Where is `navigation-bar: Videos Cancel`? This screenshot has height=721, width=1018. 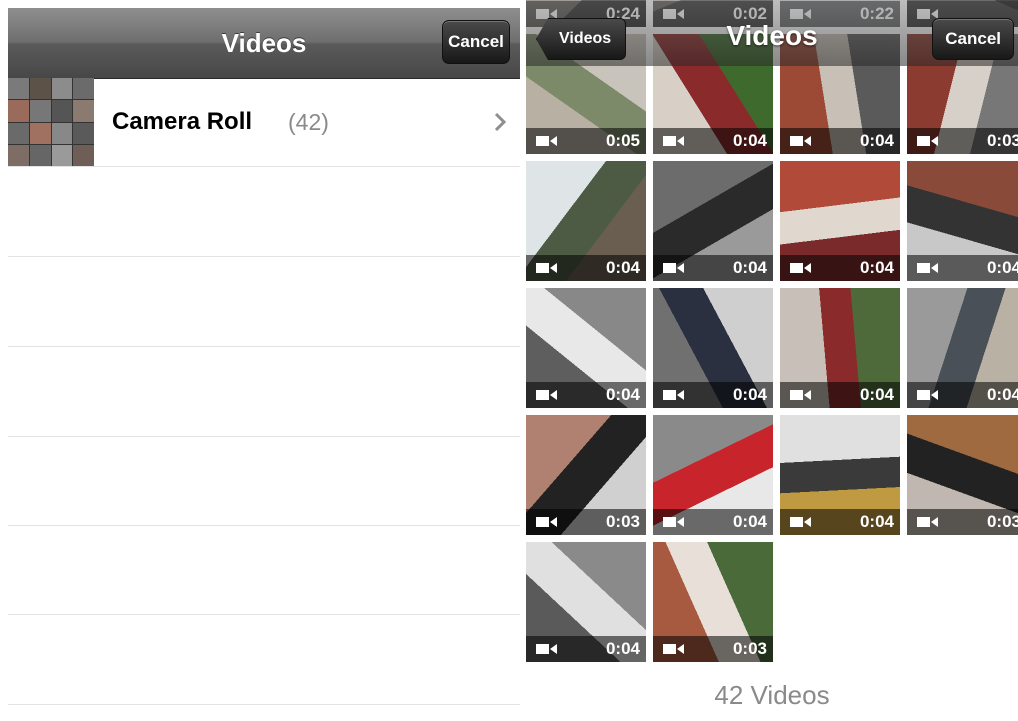
navigation-bar: Videos Cancel is located at coordinates (264, 43).